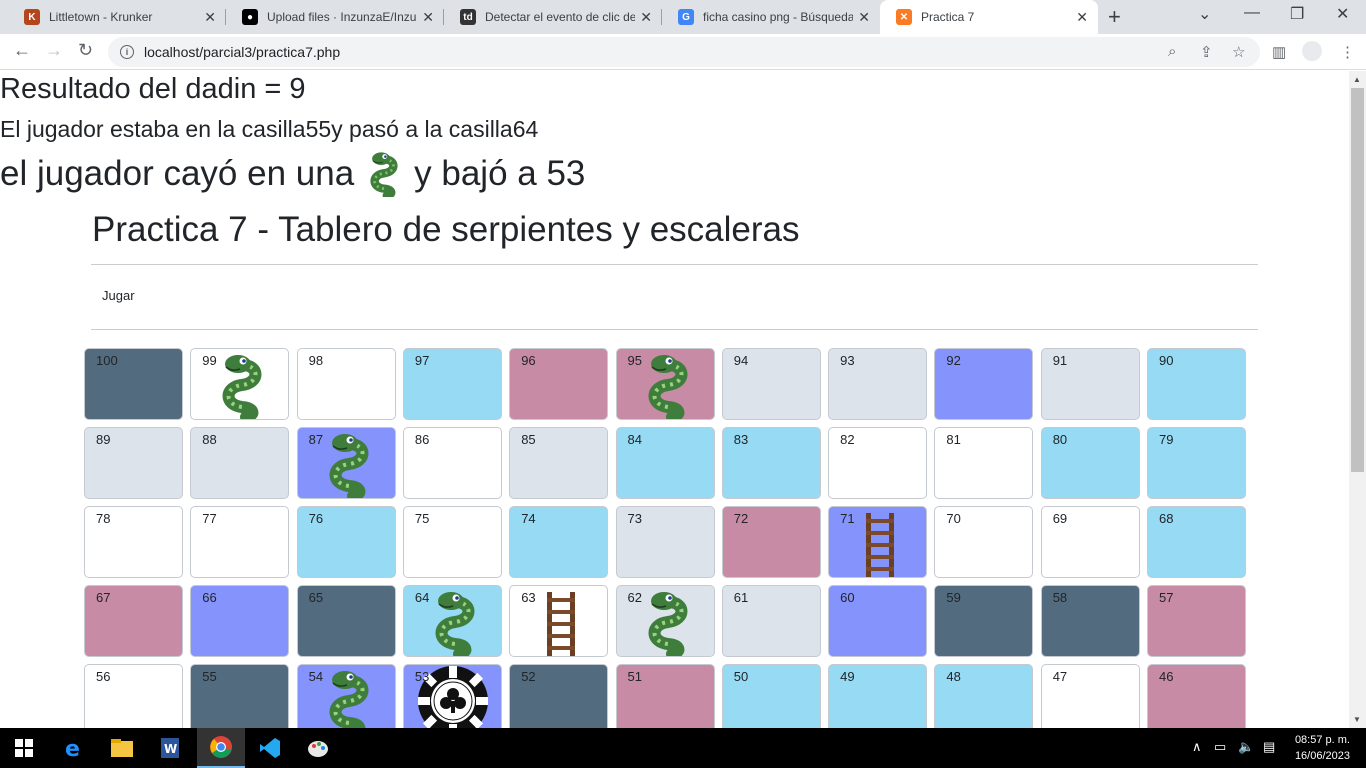 This screenshot has width=1366, height=768. Describe the element at coordinates (1252, 13) in the screenshot. I see `minimize-button: —` at that location.